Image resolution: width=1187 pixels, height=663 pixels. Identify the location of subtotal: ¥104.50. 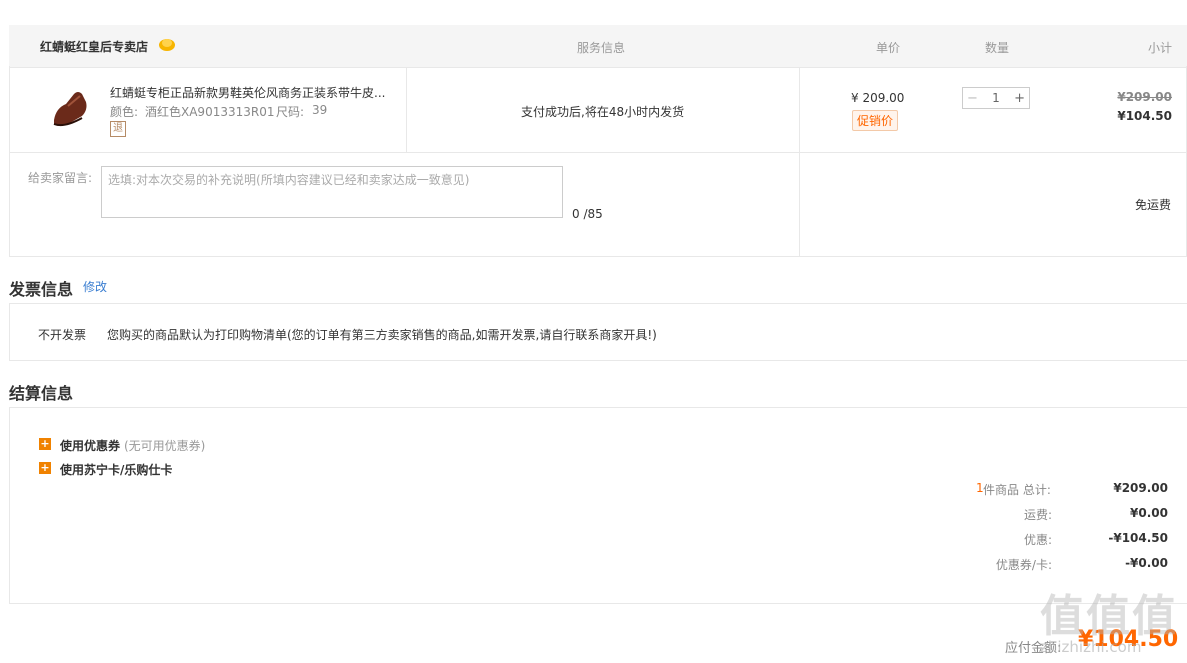
(1144, 116).